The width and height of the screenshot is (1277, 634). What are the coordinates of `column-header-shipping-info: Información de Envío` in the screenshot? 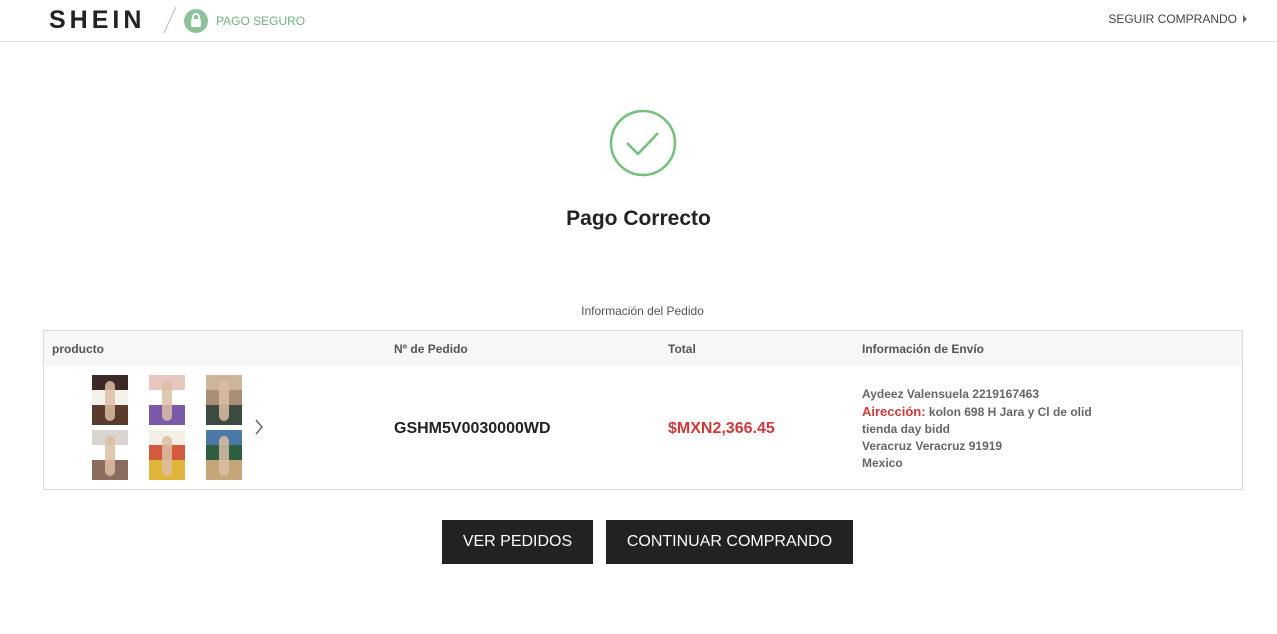 It's located at (923, 349).